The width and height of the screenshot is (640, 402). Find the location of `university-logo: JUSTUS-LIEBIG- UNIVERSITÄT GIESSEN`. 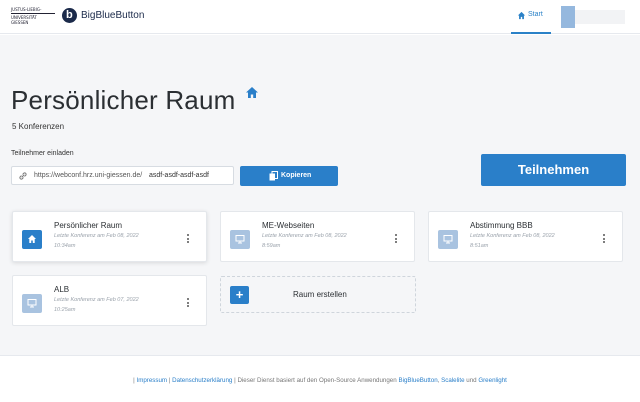

university-logo: JUSTUS-LIEBIG- UNIVERSITÄT GIESSEN is located at coordinates (33, 16).